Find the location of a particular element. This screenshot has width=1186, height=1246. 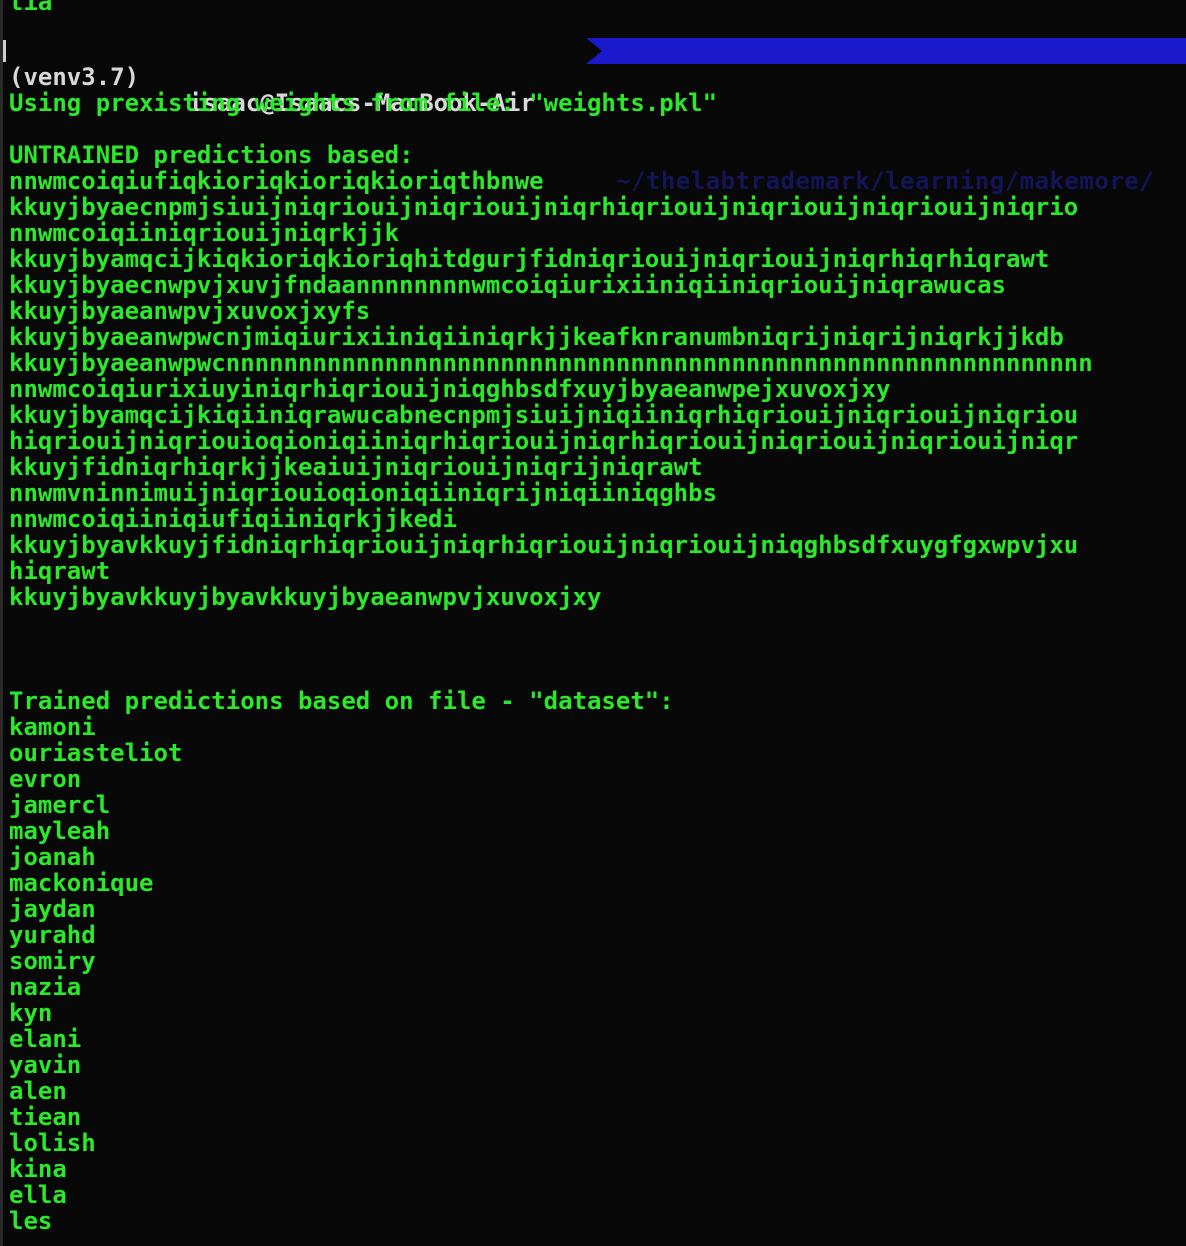

trained-prediction-line: yurahd is located at coordinates (52, 935).